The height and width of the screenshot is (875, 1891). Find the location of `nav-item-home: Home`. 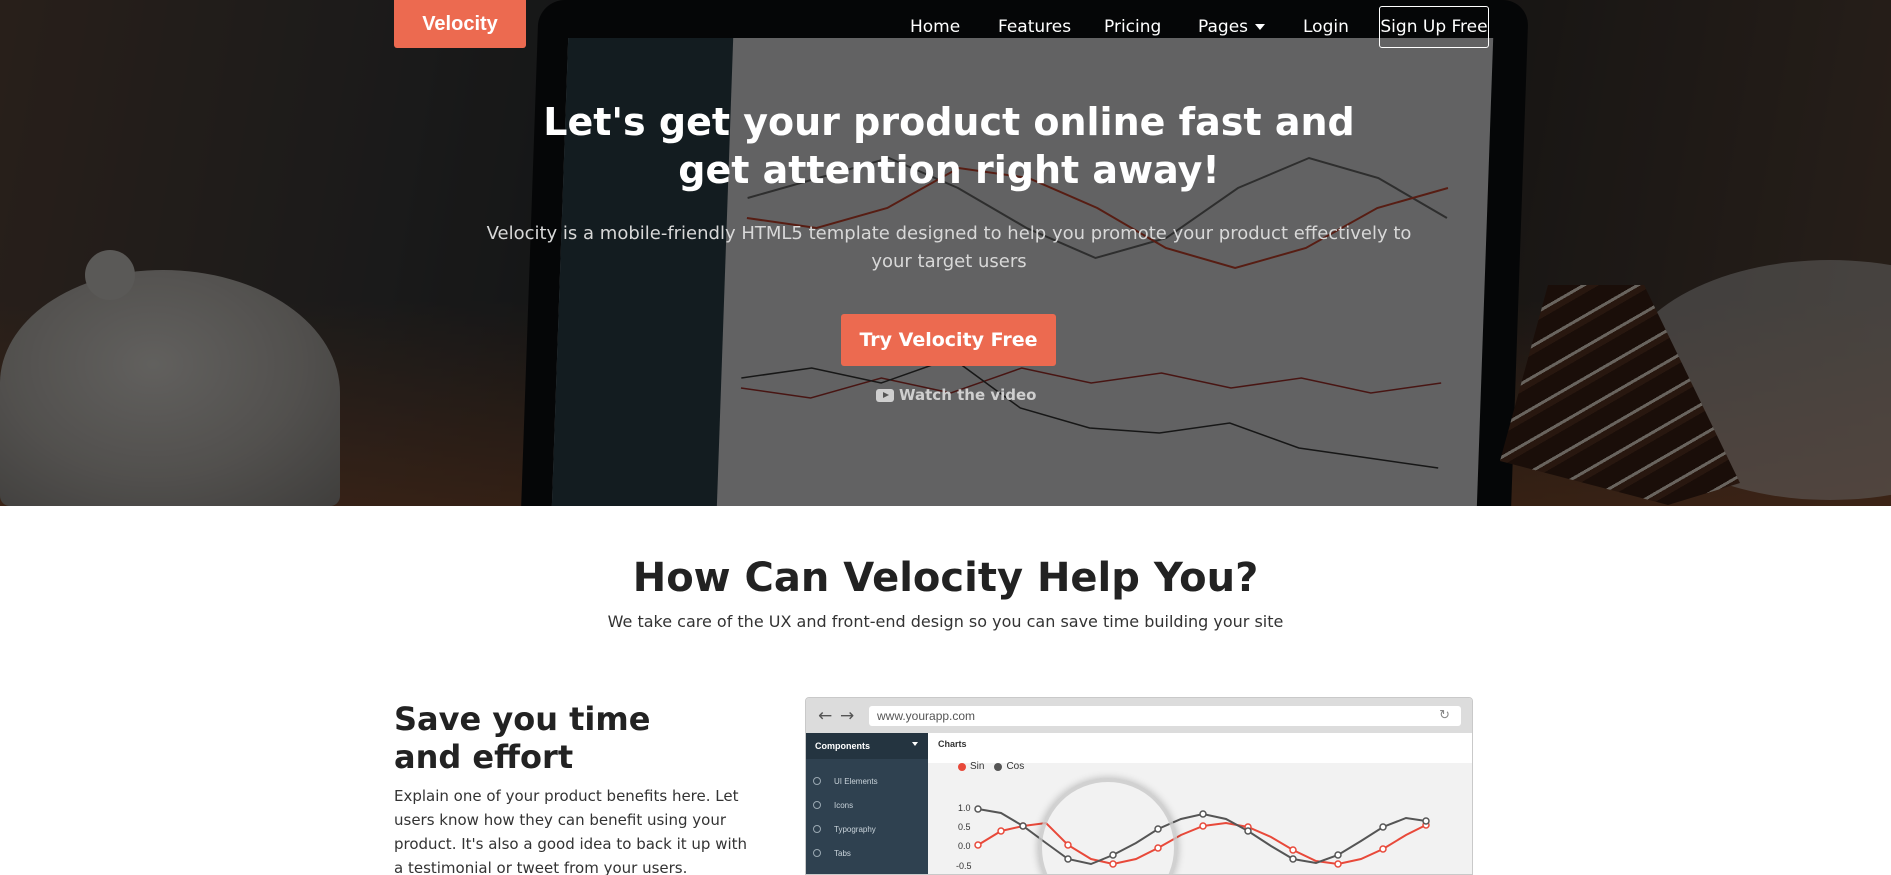

nav-item-home: Home is located at coordinates (935, 27).